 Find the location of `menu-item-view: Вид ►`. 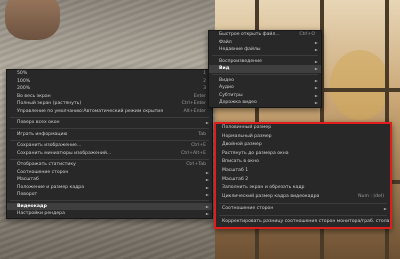

menu-item-view: Вид ► is located at coordinates (265, 69).